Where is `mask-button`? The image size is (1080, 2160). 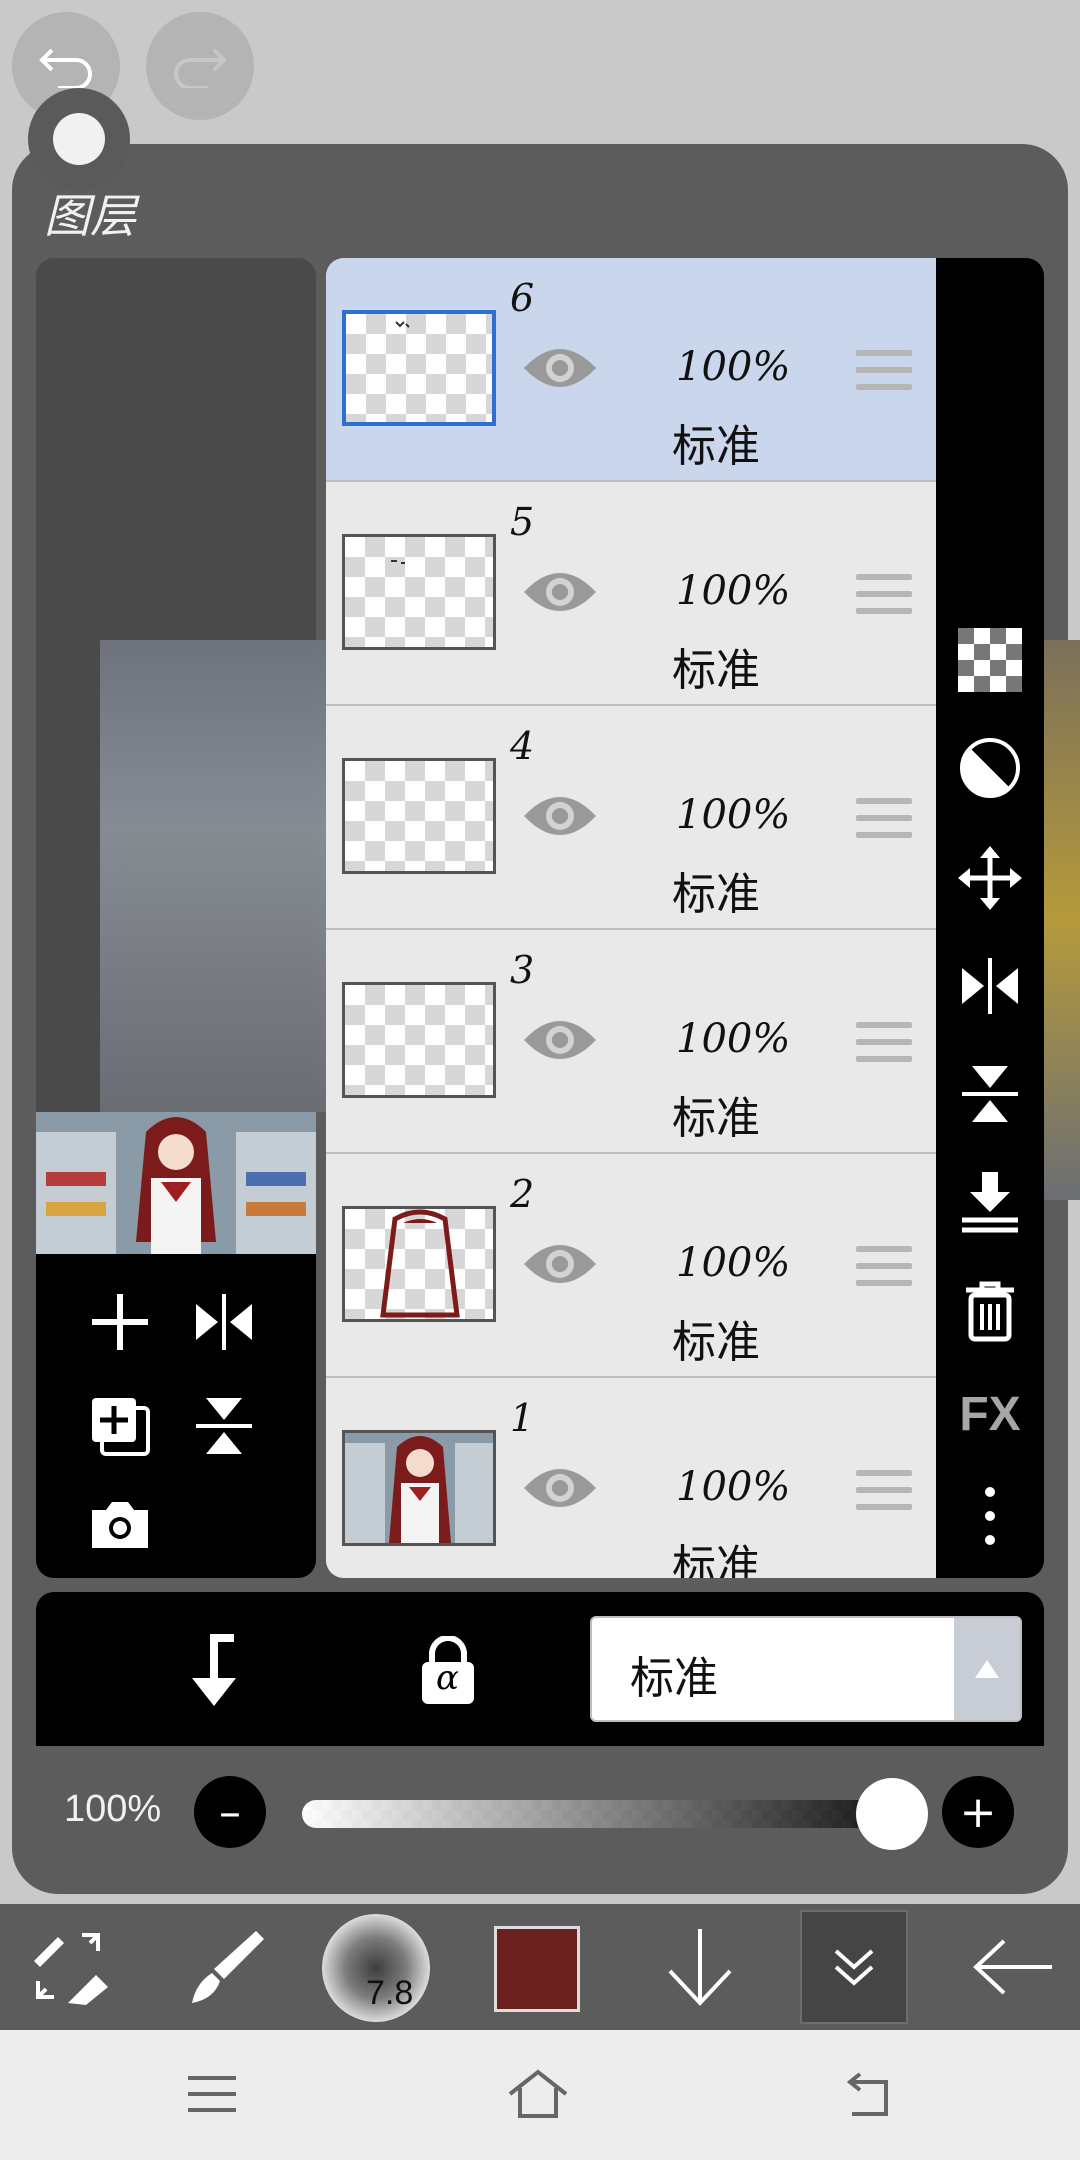
mask-button is located at coordinates (990, 768).